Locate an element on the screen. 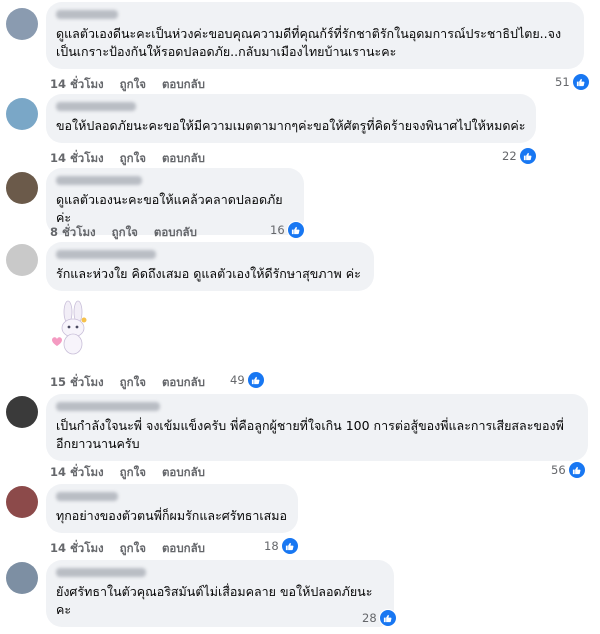  reaction-count: 18 is located at coordinates (281, 546).